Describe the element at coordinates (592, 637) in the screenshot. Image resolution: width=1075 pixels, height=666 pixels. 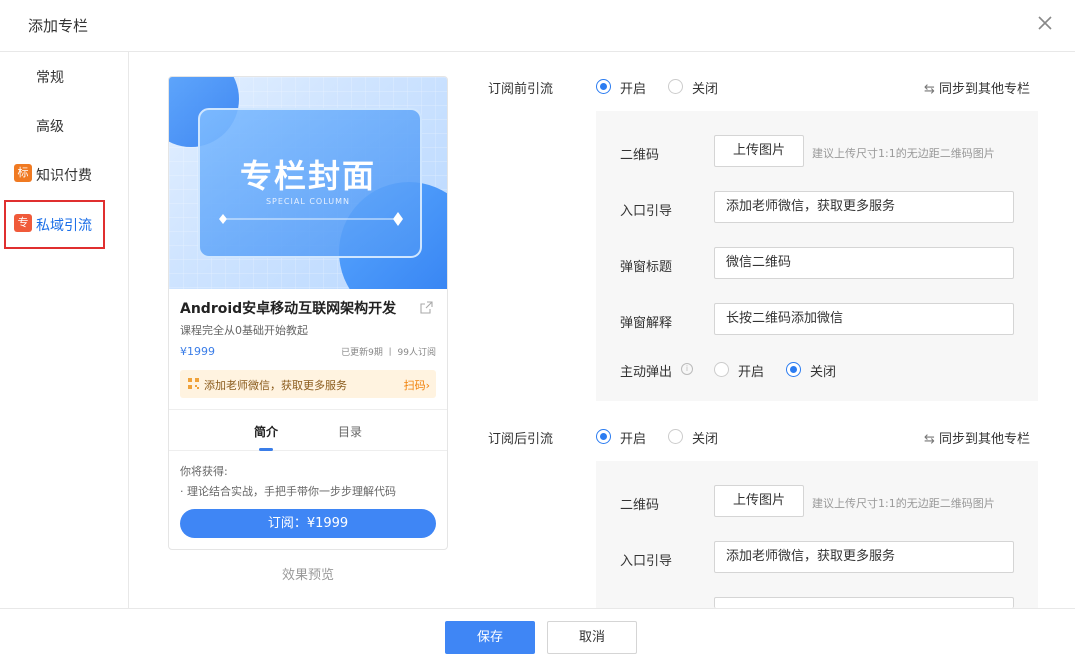
I see `cancel-button: 取消` at that location.